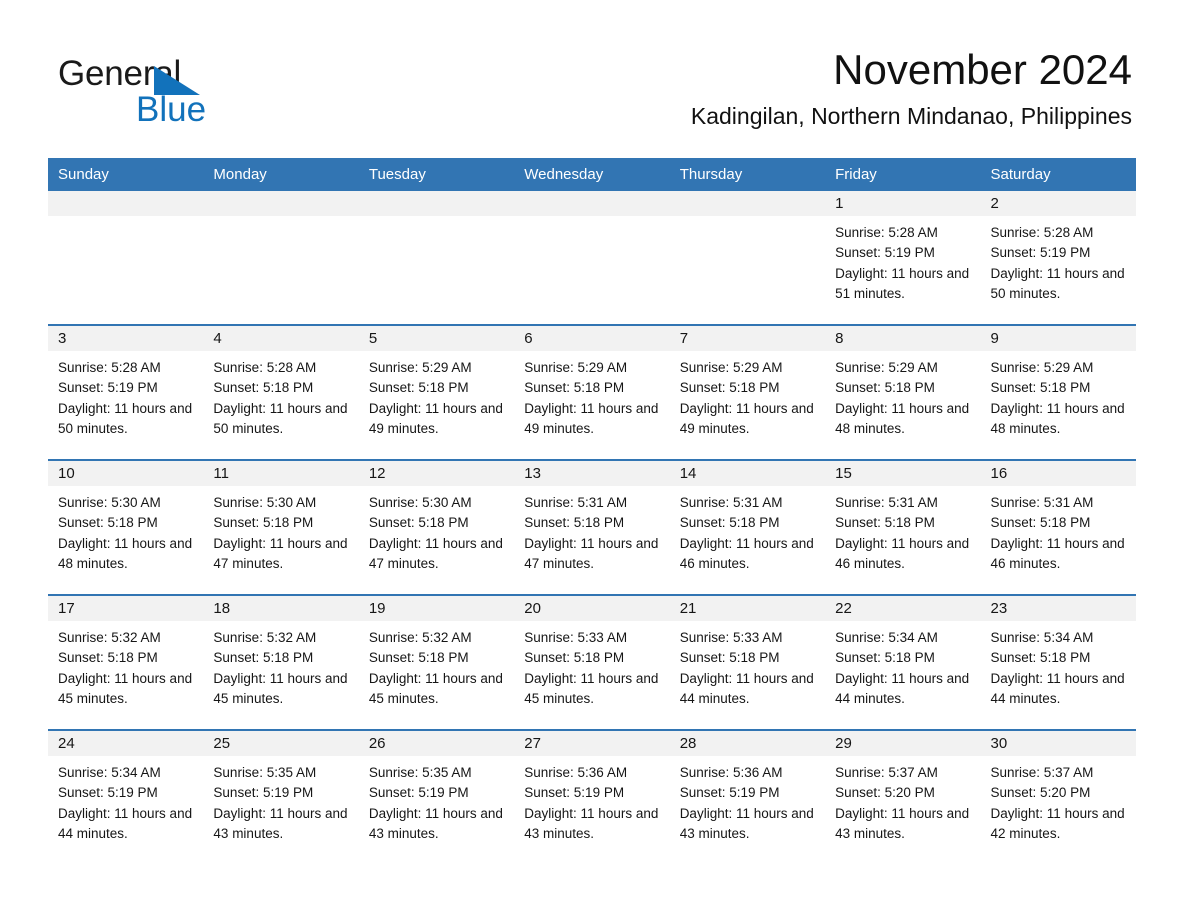 This screenshot has height=918, width=1188. Describe the element at coordinates (126, 338) in the screenshot. I see `day-number: 3` at that location.